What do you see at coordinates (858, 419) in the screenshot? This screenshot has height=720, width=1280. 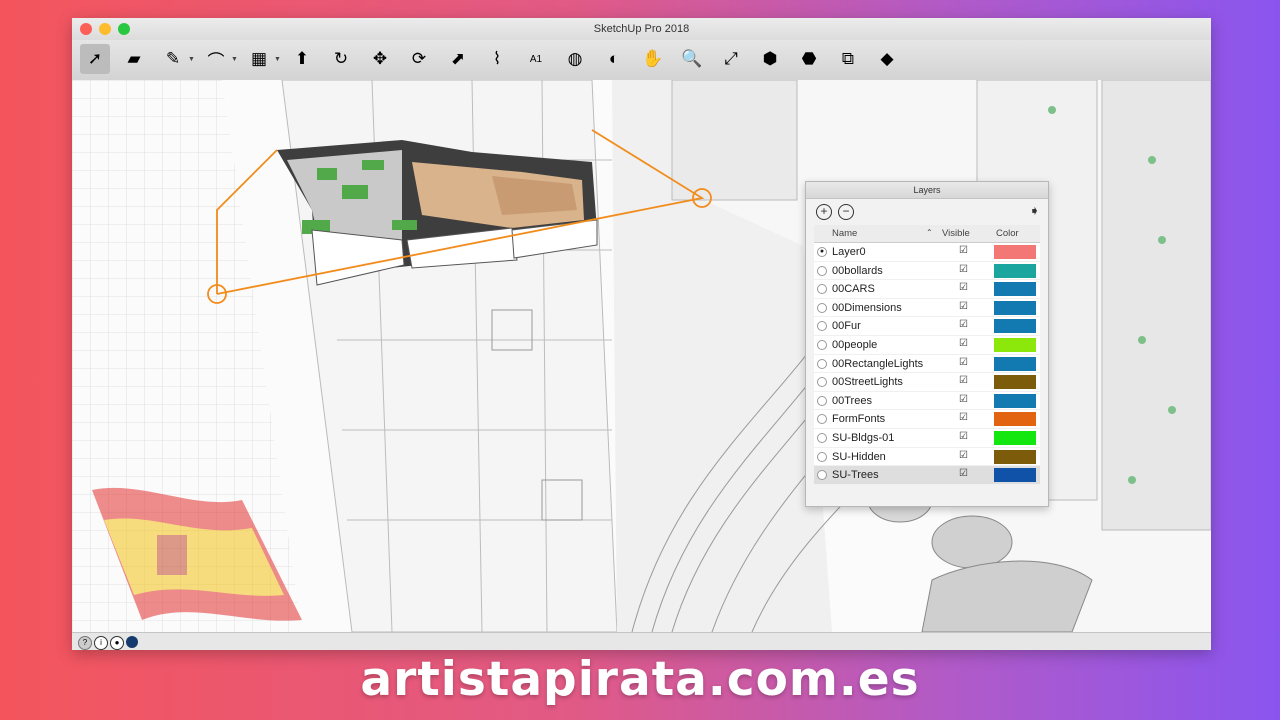 I see `layer-name: FormFonts` at bounding box center [858, 419].